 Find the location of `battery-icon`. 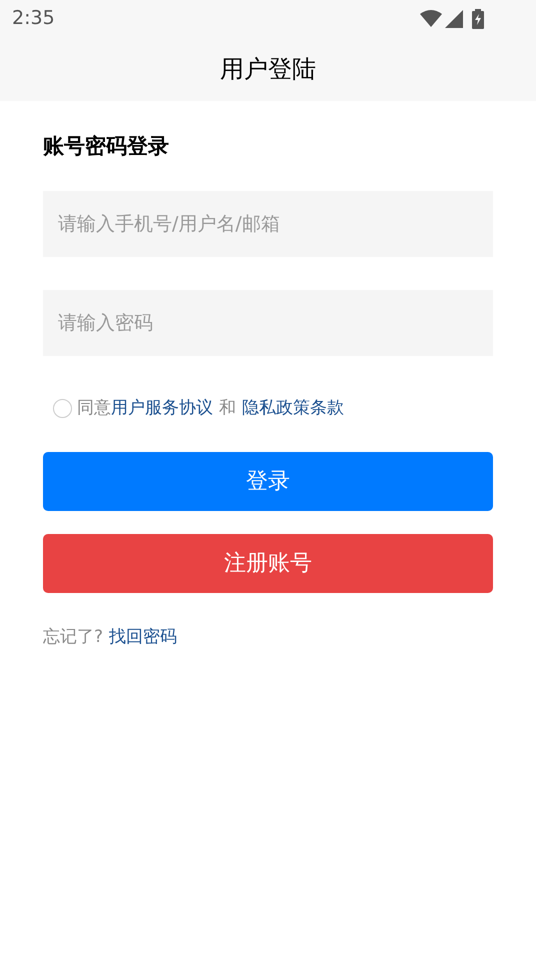

battery-icon is located at coordinates (478, 18).